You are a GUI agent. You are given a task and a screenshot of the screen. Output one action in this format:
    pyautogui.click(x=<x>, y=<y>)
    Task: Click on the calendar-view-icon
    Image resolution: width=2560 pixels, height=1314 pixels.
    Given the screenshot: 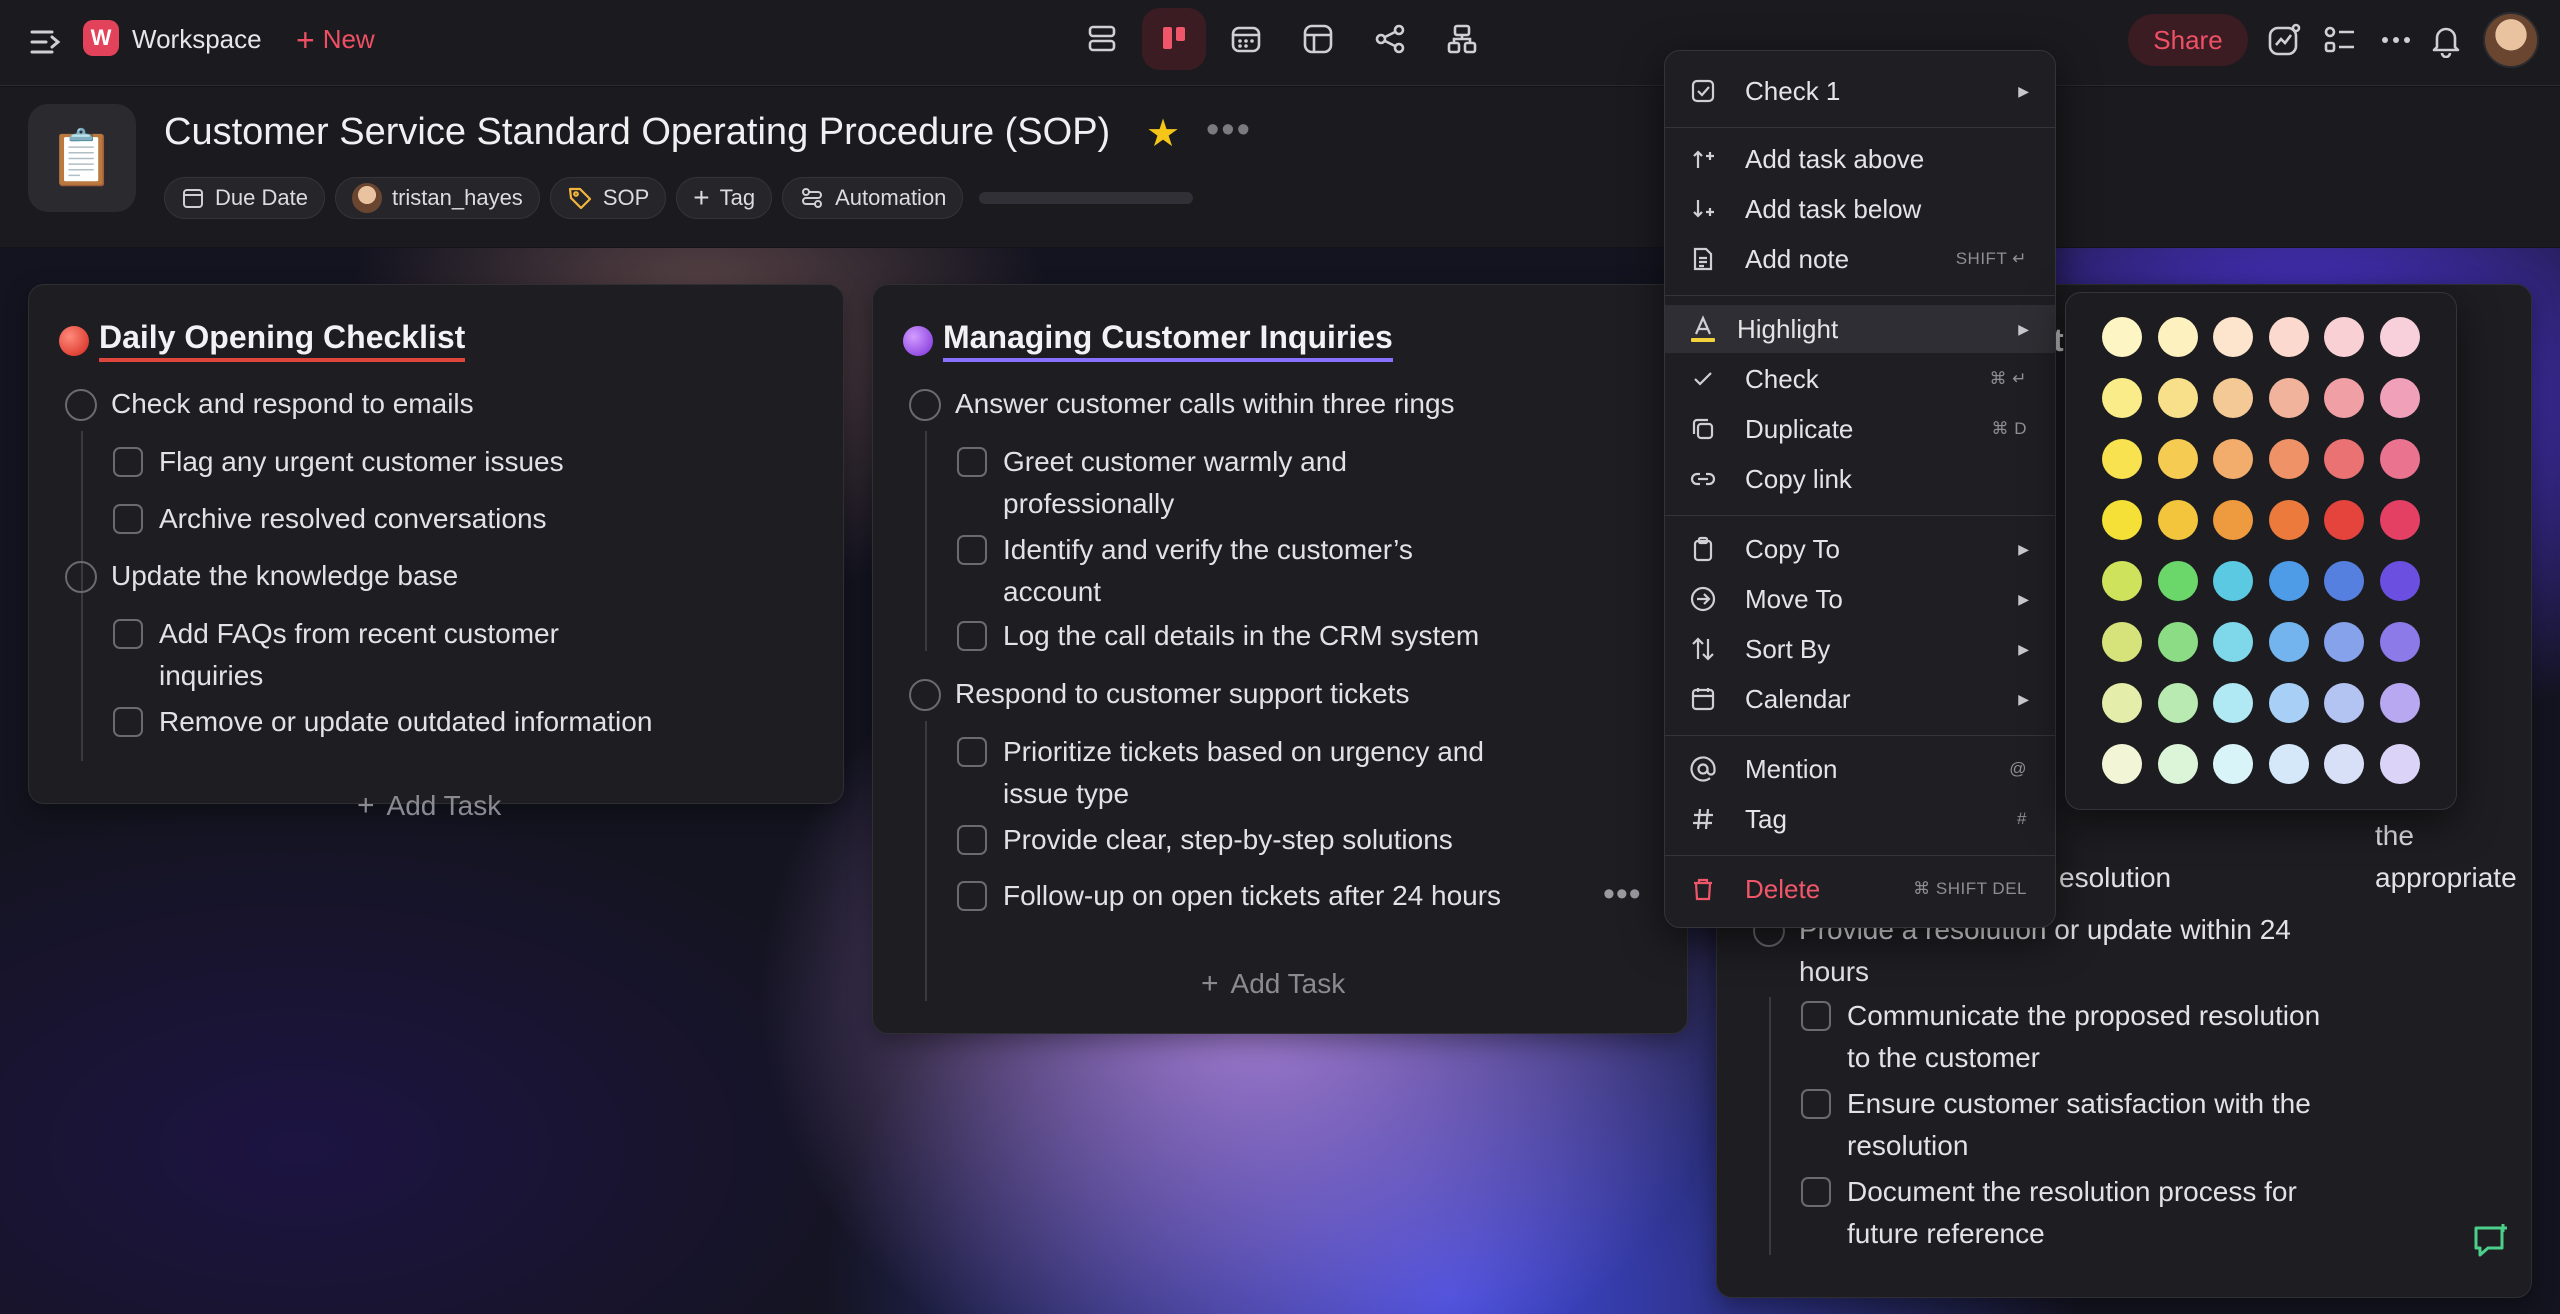 What is the action you would take?
    pyautogui.click(x=1246, y=39)
    